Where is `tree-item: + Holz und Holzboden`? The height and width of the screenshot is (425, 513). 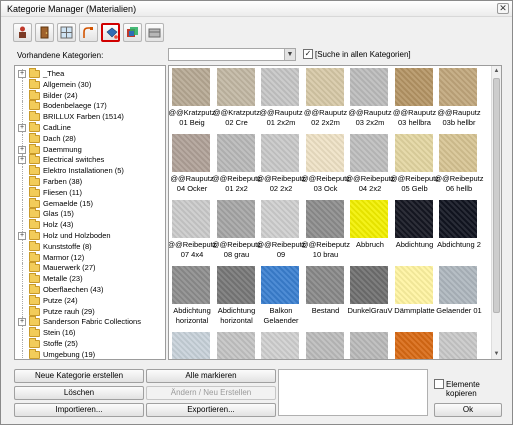
tree-item: + Holz und Holzboden is located at coordinates (90, 235).